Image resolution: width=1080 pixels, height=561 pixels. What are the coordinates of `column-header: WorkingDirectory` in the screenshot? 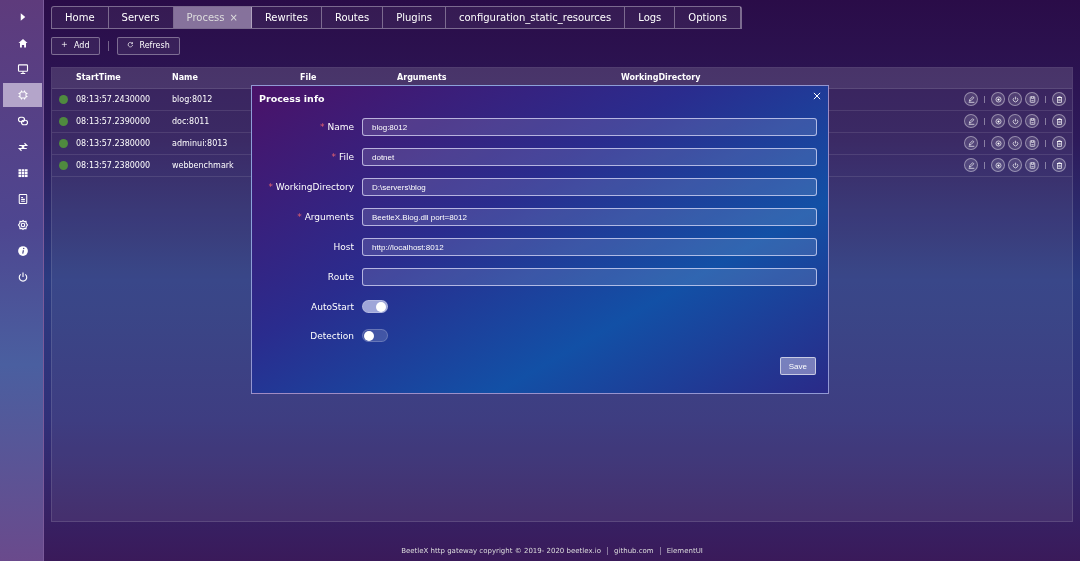 It's located at (661, 78).